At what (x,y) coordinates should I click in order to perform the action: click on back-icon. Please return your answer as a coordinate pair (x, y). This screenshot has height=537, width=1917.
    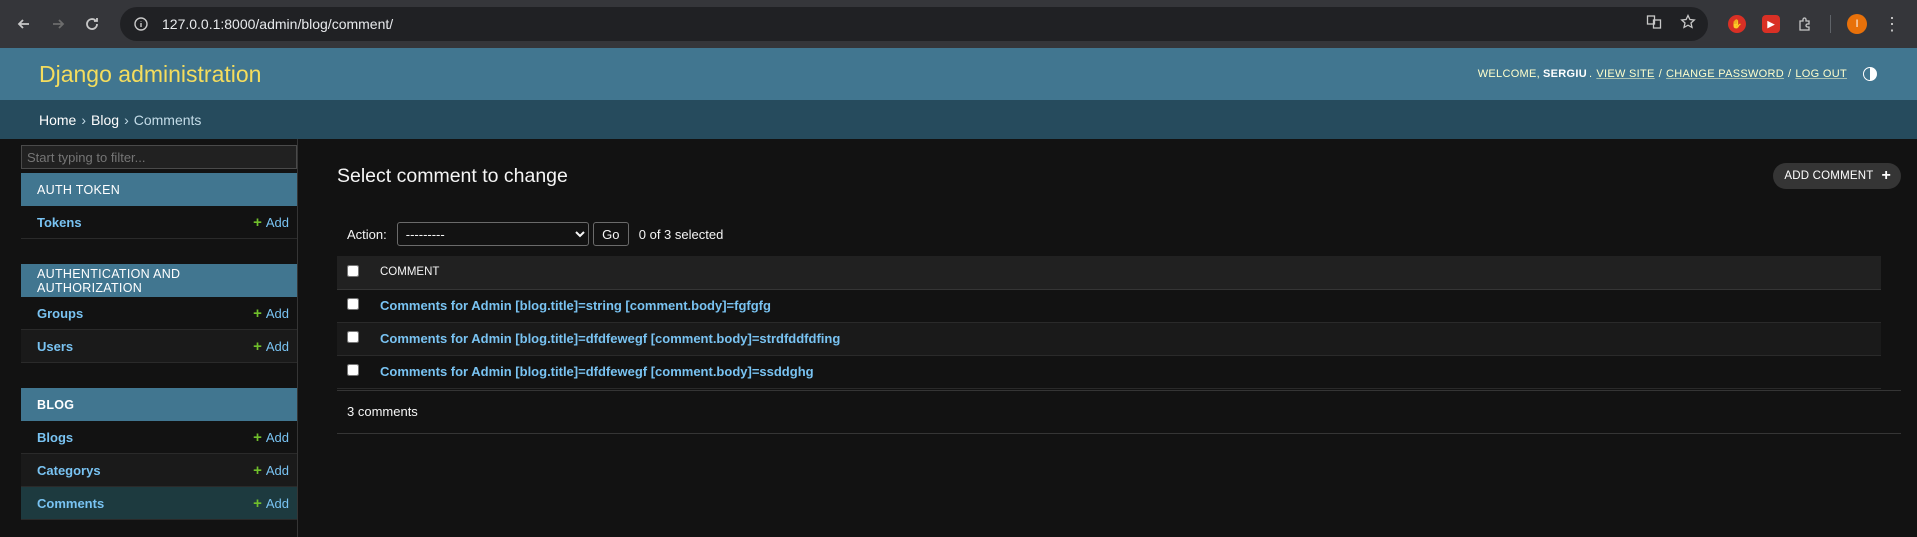
    Looking at the image, I should click on (24, 24).